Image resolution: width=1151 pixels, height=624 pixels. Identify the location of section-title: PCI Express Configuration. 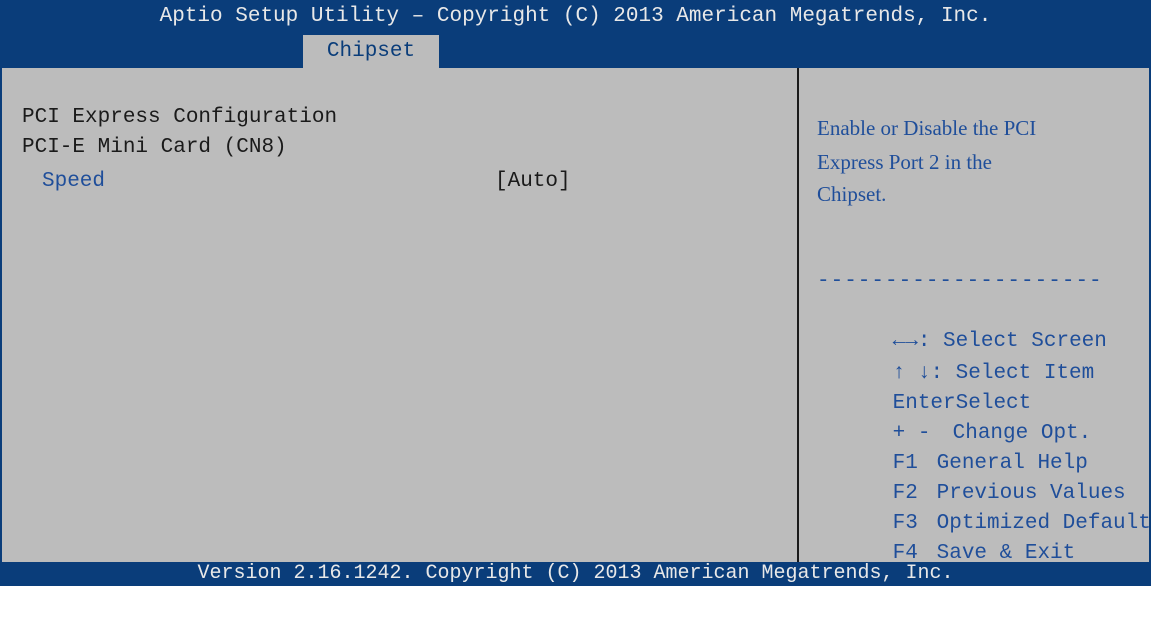
(180, 117).